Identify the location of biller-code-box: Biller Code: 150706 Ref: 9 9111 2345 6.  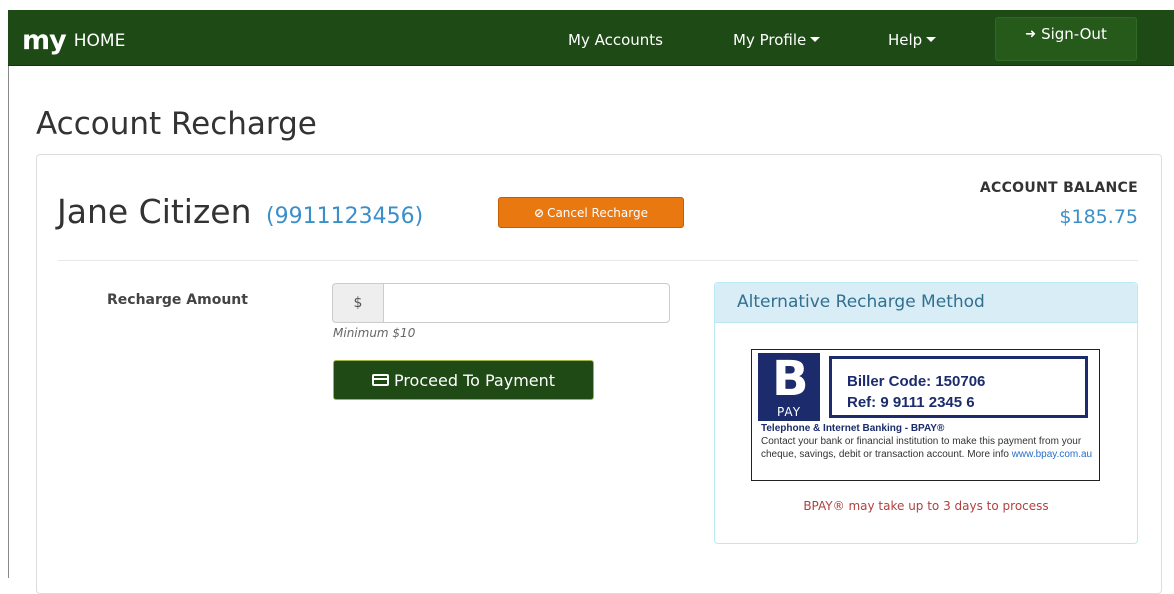
(958, 387).